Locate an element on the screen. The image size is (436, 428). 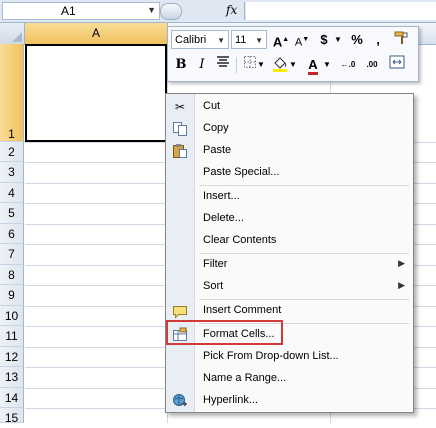
divider is located at coordinates (244, 11).